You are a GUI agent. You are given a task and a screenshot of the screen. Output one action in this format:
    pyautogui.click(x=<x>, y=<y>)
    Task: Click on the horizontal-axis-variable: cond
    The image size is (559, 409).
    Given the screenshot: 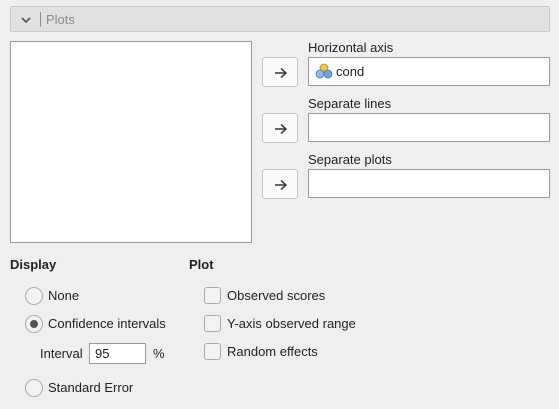 What is the action you would take?
    pyautogui.click(x=350, y=71)
    